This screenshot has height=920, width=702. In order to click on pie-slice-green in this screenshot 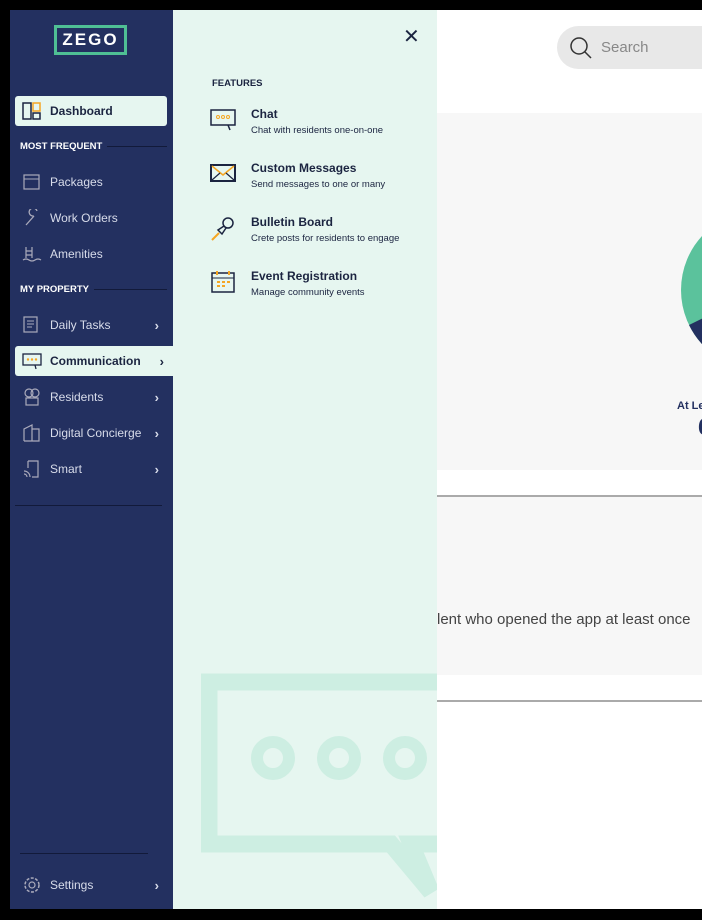, I will do `click(691, 290)`.